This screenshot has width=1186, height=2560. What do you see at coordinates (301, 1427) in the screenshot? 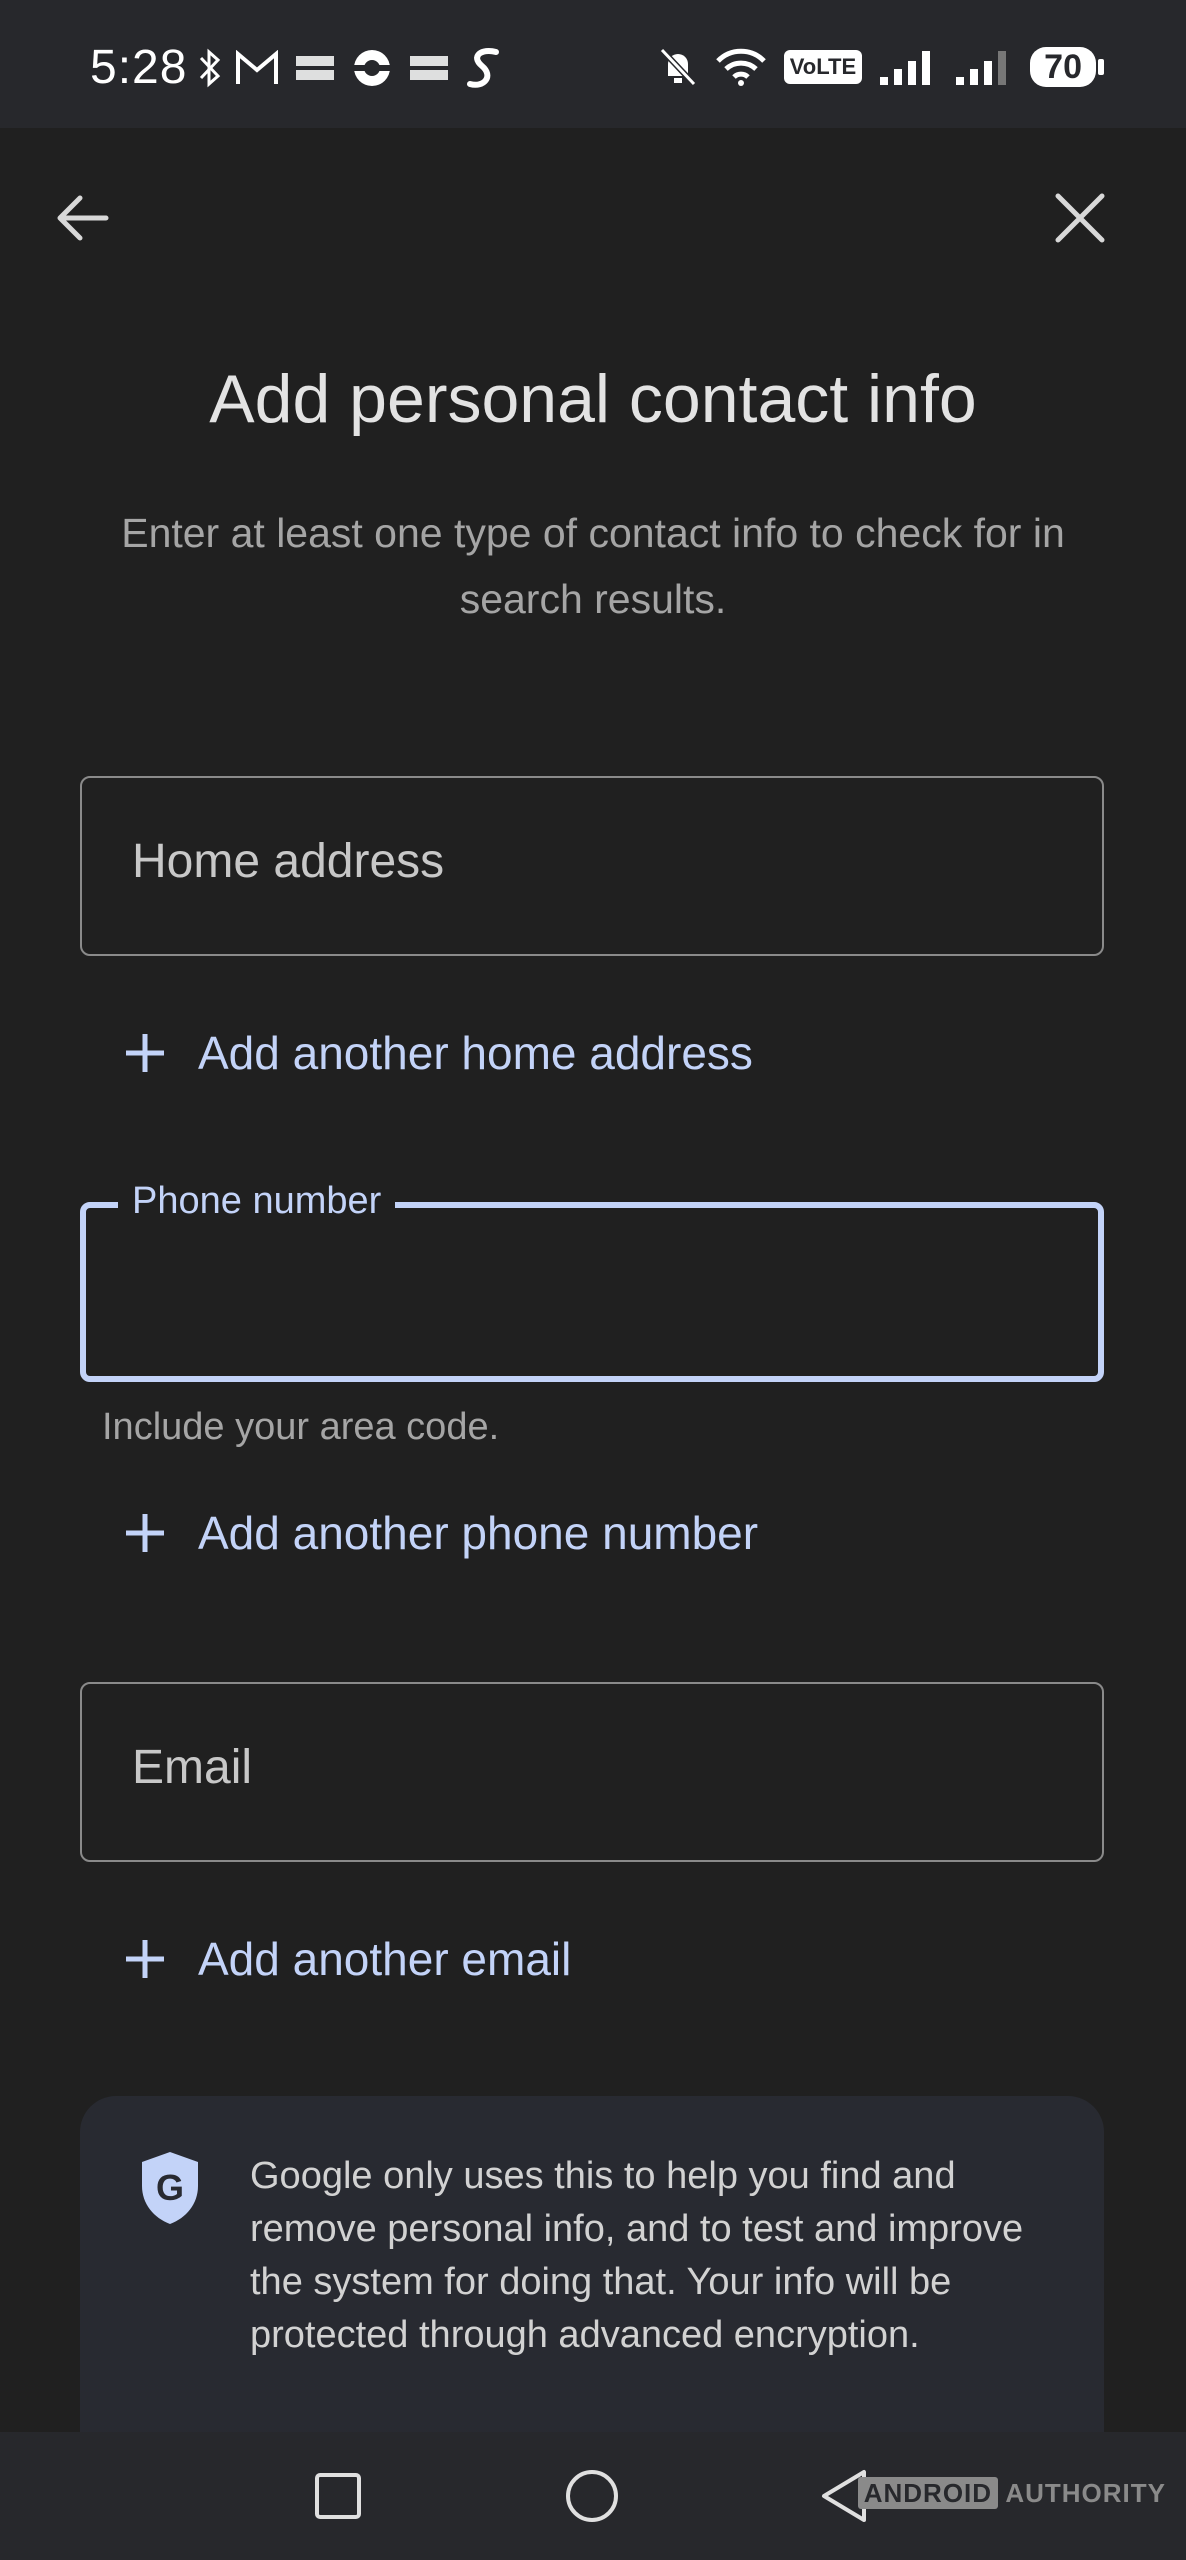
I see `phone-helper-text: Include your area code.` at bounding box center [301, 1427].